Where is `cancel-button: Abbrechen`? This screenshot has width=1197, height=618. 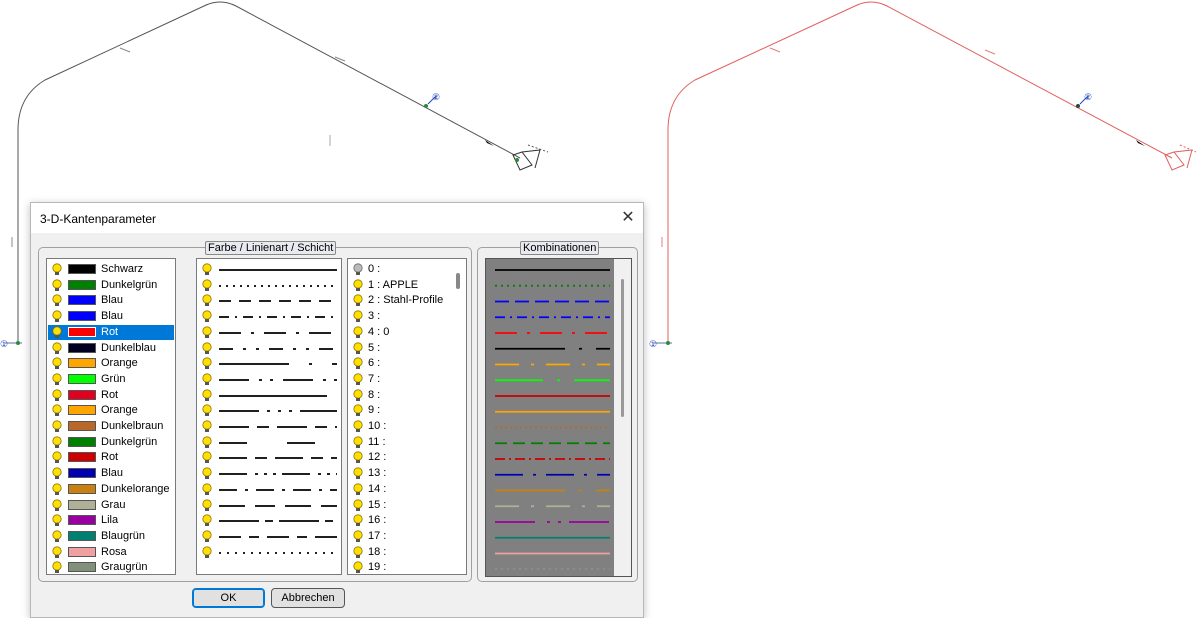 cancel-button: Abbrechen is located at coordinates (308, 598).